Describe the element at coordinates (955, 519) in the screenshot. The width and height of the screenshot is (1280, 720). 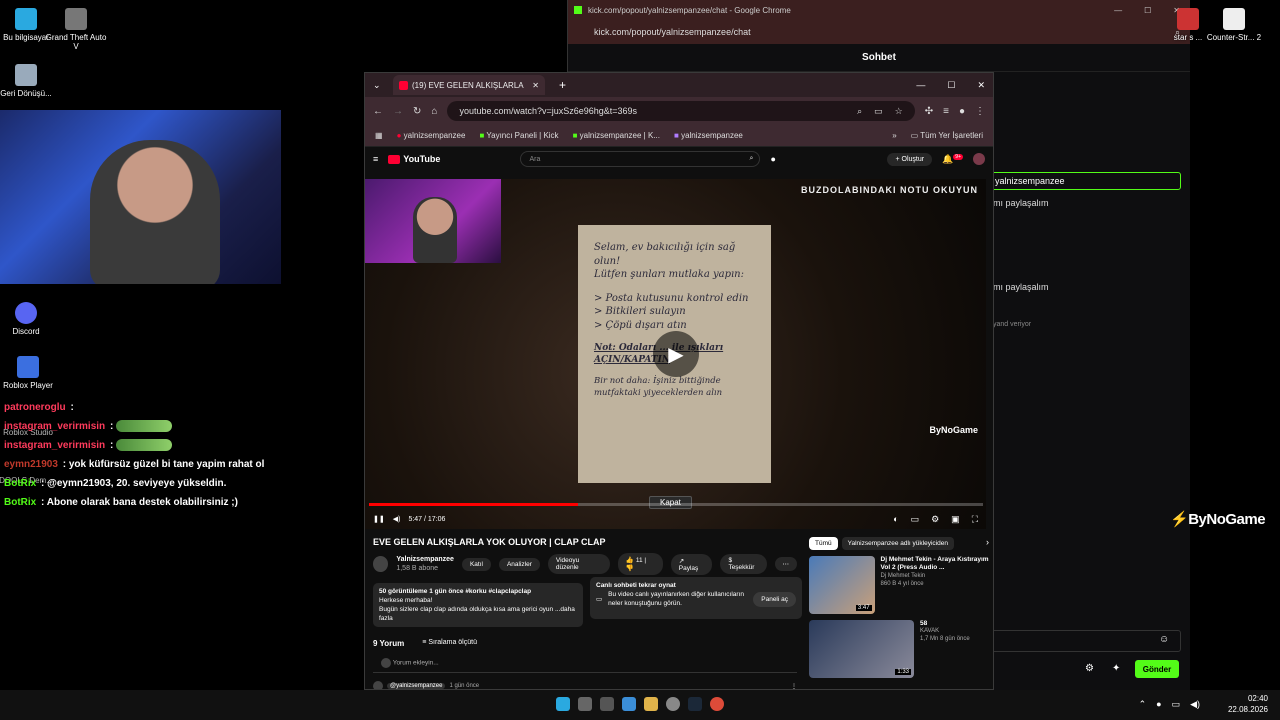
I see `miniplayer-icon: ▣` at that location.